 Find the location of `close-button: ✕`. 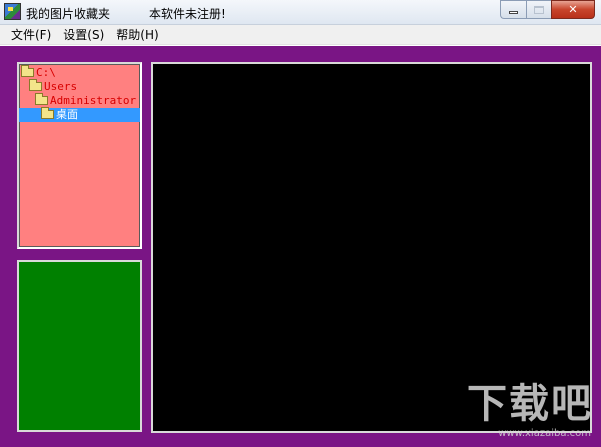

close-button: ✕ is located at coordinates (573, 9).